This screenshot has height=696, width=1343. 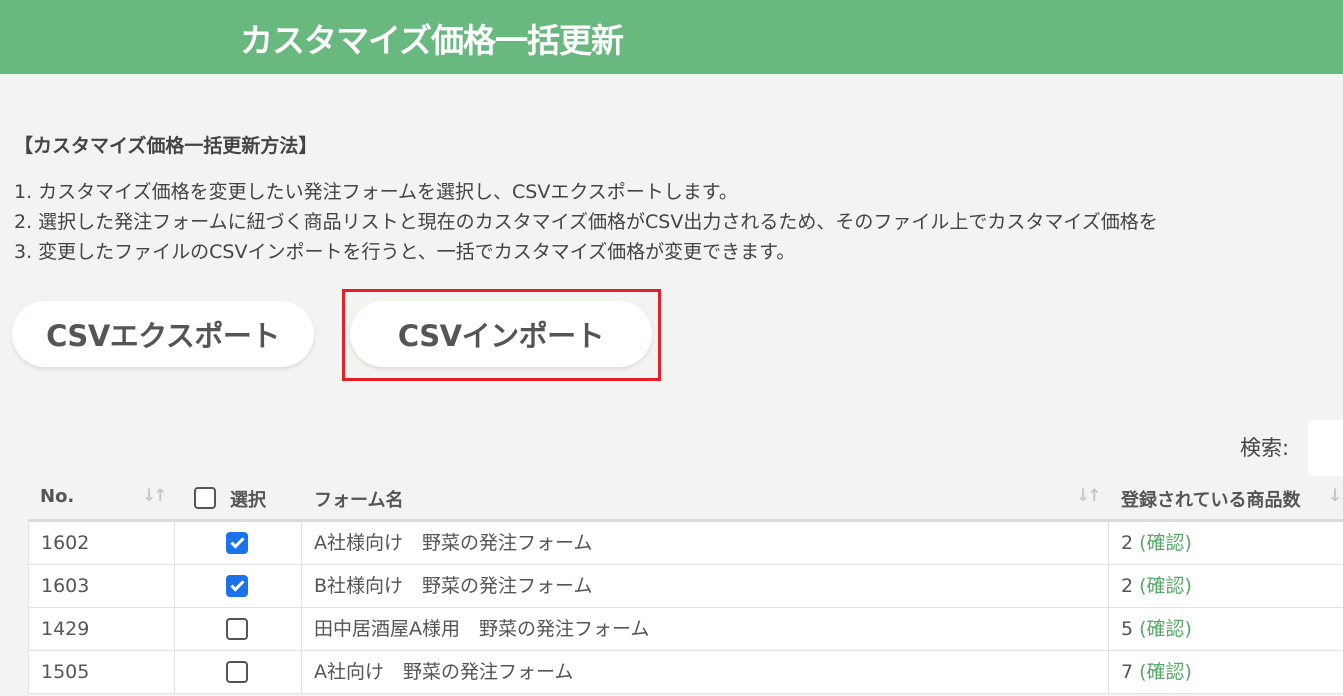 I want to click on select-all-checkbox, so click(x=205, y=498).